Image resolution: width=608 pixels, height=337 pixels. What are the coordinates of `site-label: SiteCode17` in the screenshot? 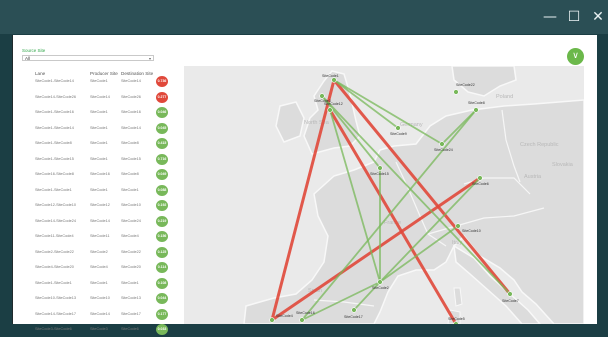 It's located at (353, 317).